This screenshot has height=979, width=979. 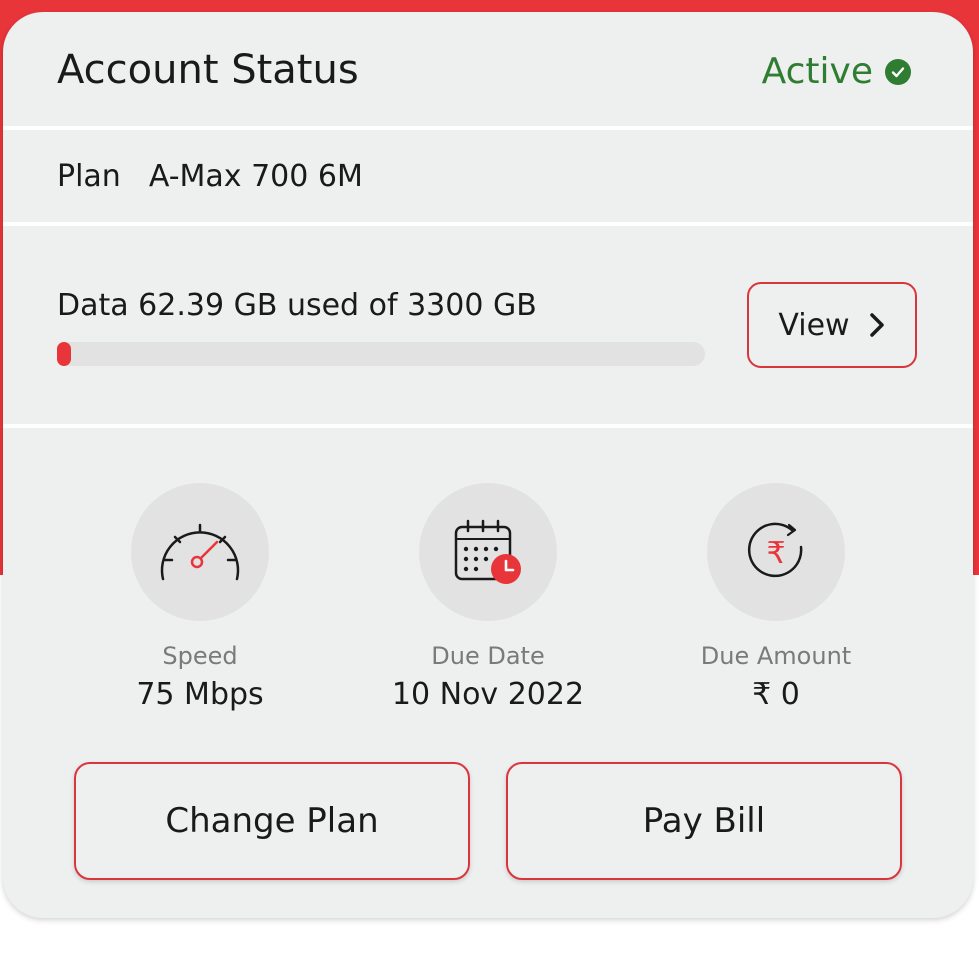 What do you see at coordinates (200, 694) in the screenshot?
I see `stat-value: 75 Mbps` at bounding box center [200, 694].